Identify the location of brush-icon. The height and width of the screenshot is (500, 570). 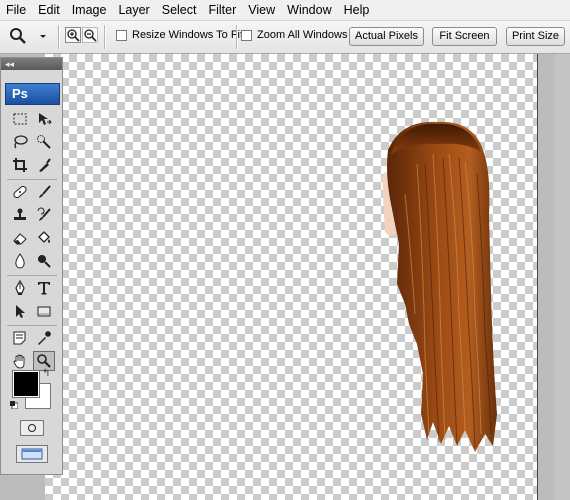
(45, 191).